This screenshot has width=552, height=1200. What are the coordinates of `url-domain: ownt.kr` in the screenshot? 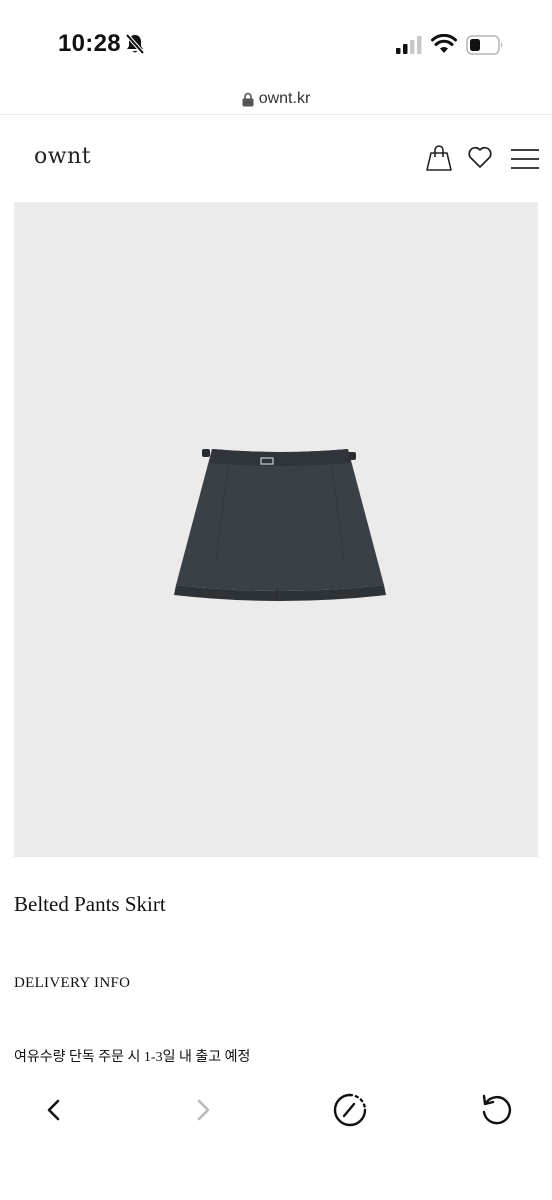 It's located at (284, 98).